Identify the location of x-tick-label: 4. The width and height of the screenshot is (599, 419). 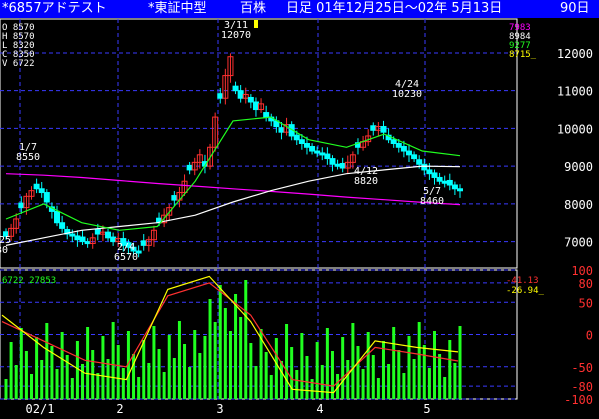
(319, 409).